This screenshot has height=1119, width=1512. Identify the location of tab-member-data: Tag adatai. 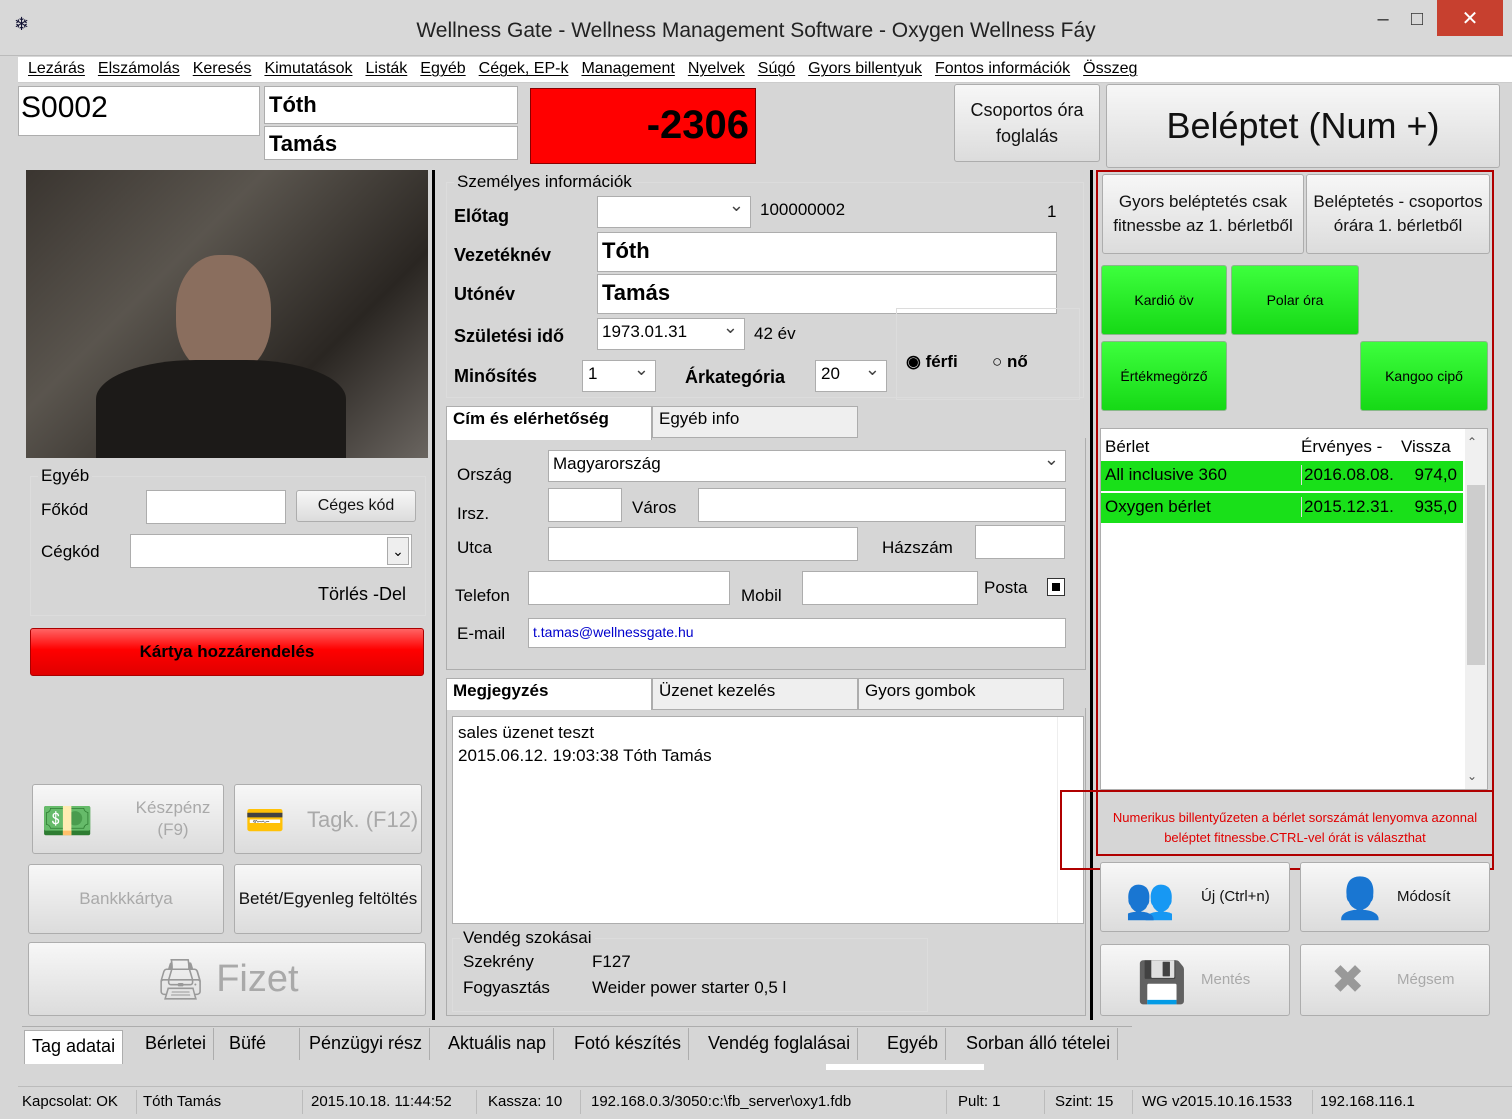
(74, 1047).